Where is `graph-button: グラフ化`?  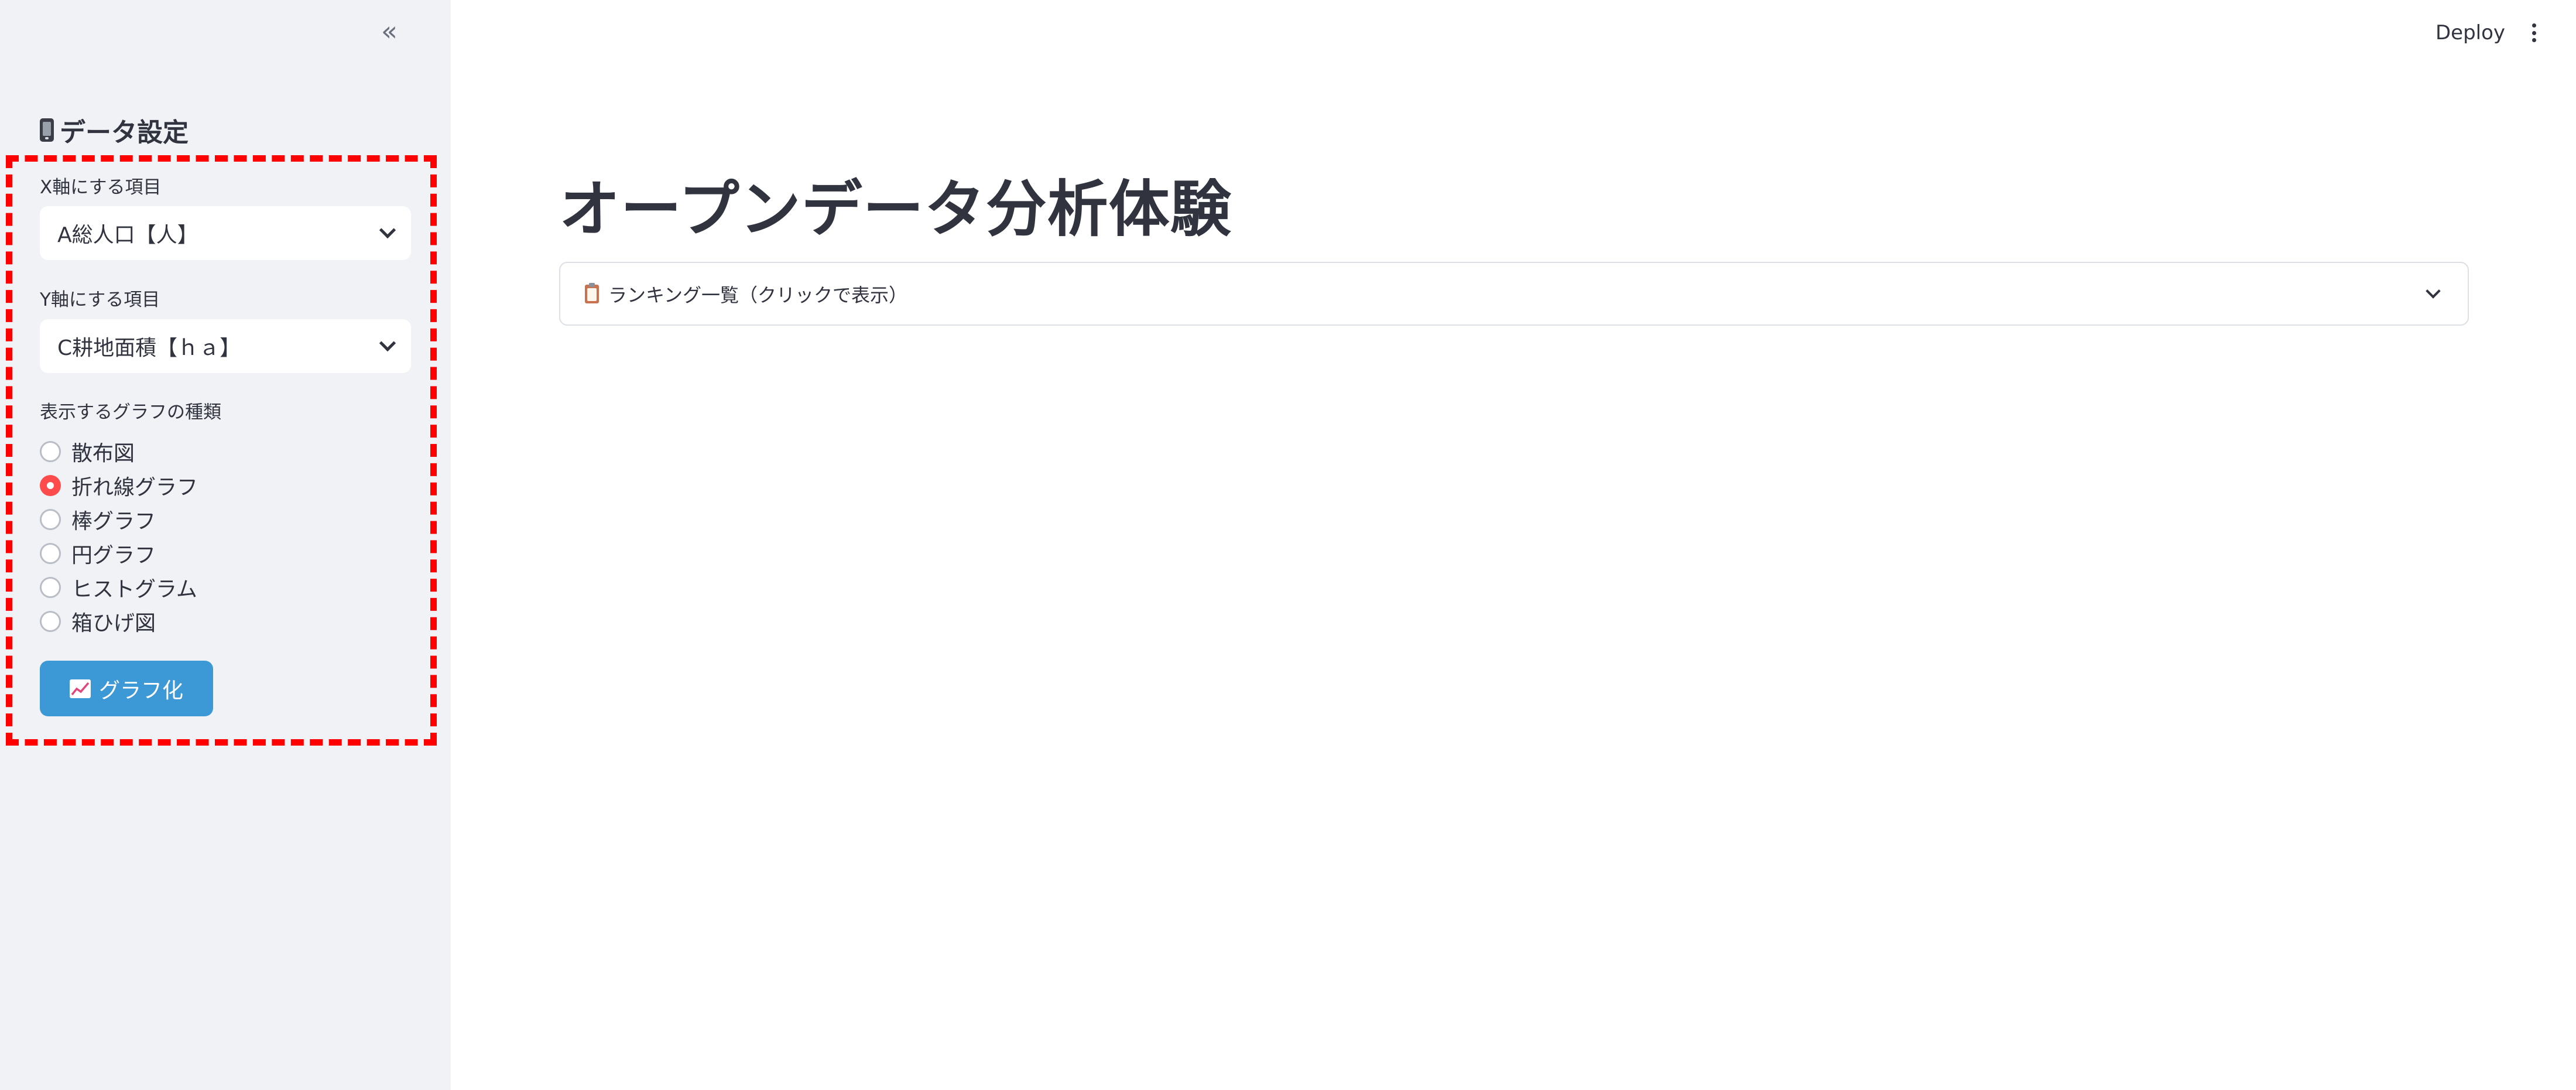
graph-button: グラフ化 is located at coordinates (126, 688).